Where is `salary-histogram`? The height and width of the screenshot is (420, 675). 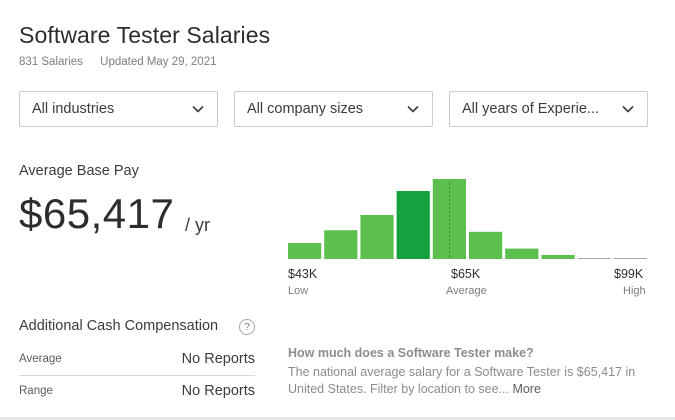 salary-histogram is located at coordinates (467, 219).